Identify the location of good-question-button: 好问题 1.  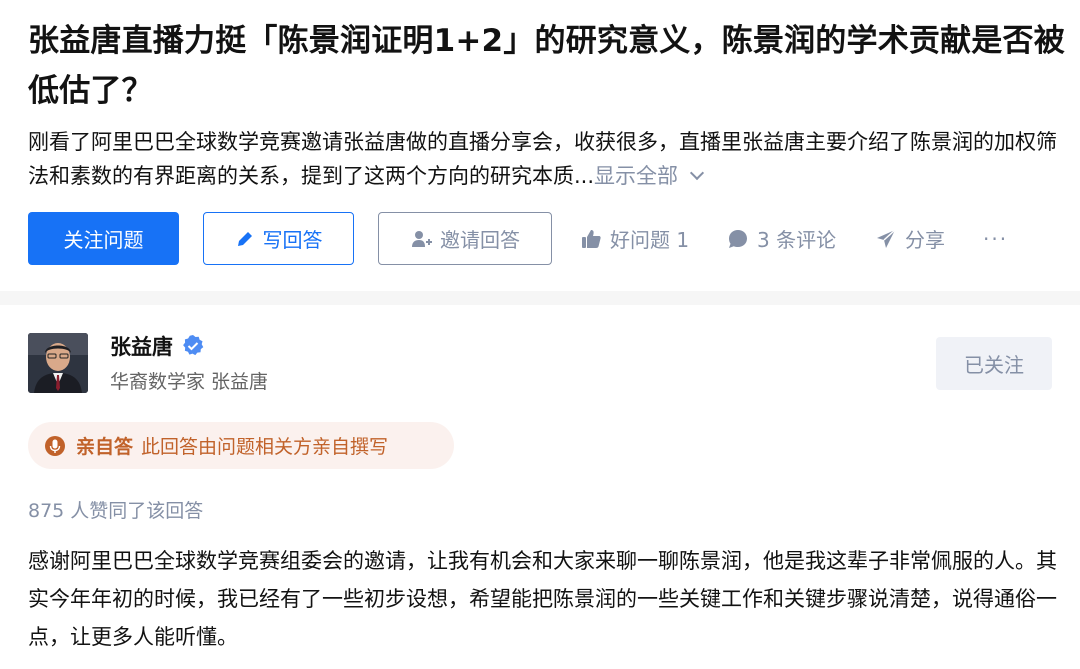
(634, 238).